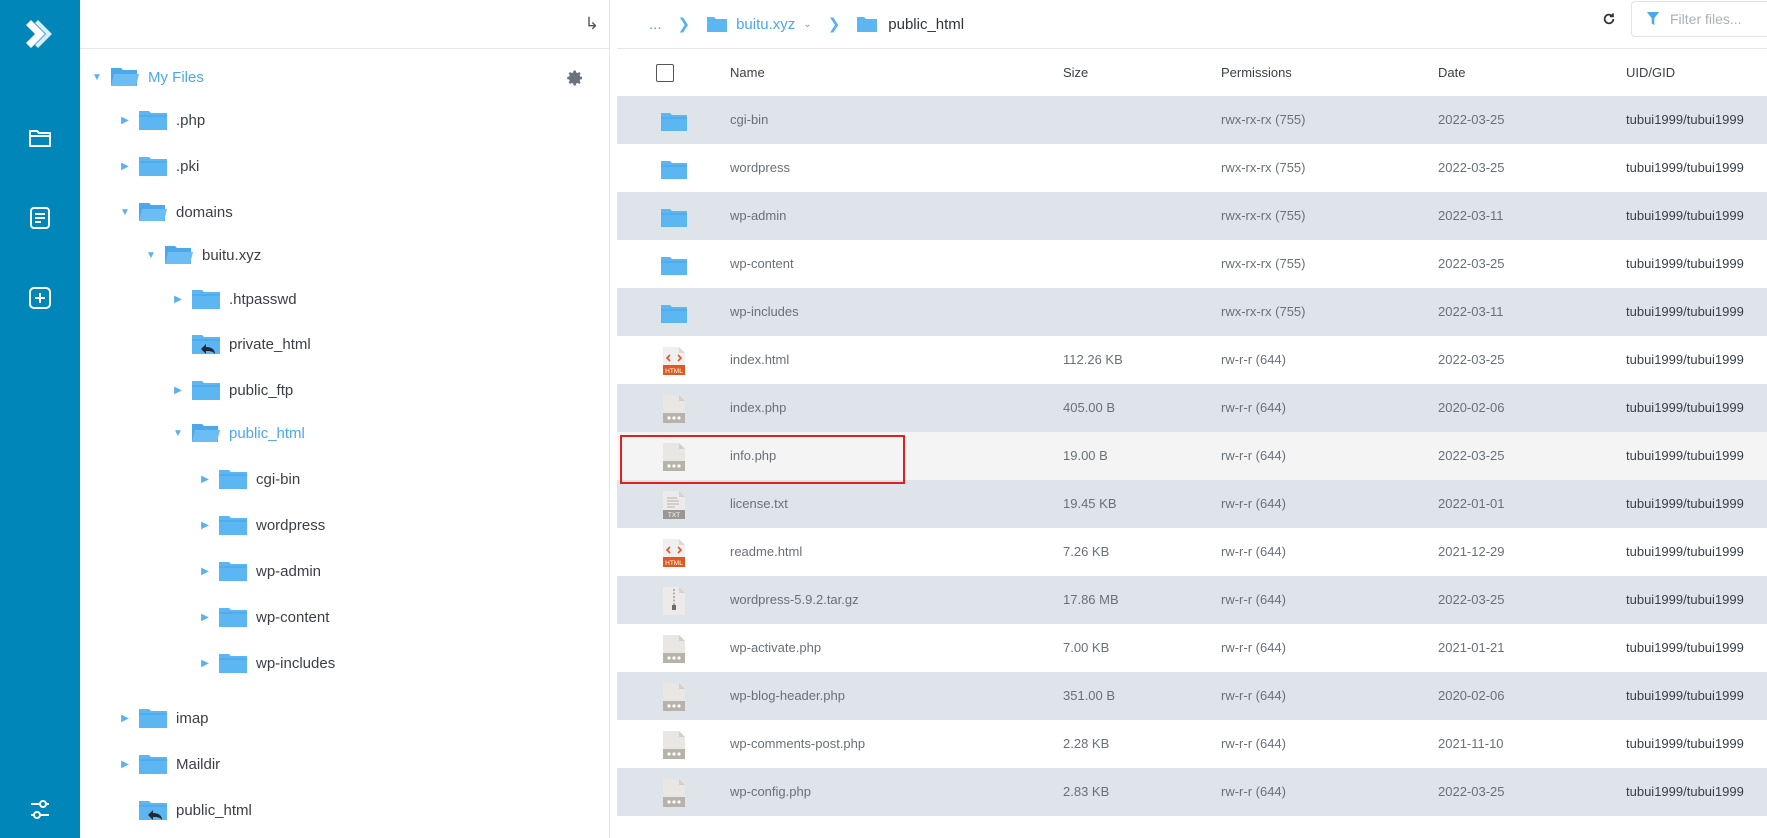  What do you see at coordinates (760, 167) in the screenshot?
I see `file-name: wordpress` at bounding box center [760, 167].